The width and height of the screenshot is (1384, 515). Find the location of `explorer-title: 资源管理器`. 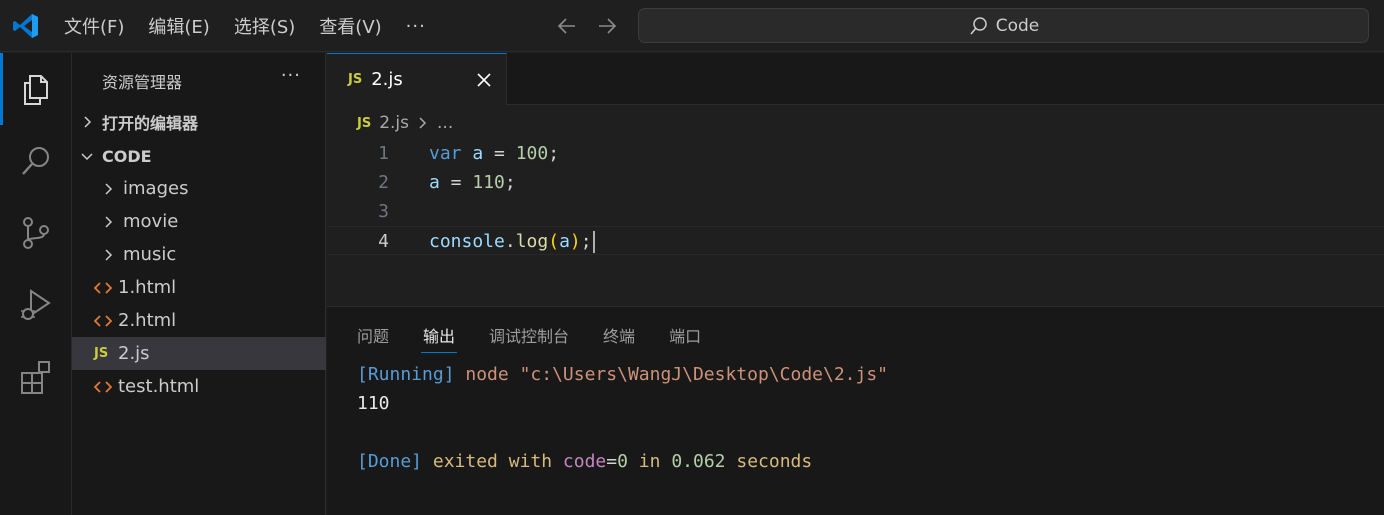

explorer-title: 资源管理器 is located at coordinates (142, 82).